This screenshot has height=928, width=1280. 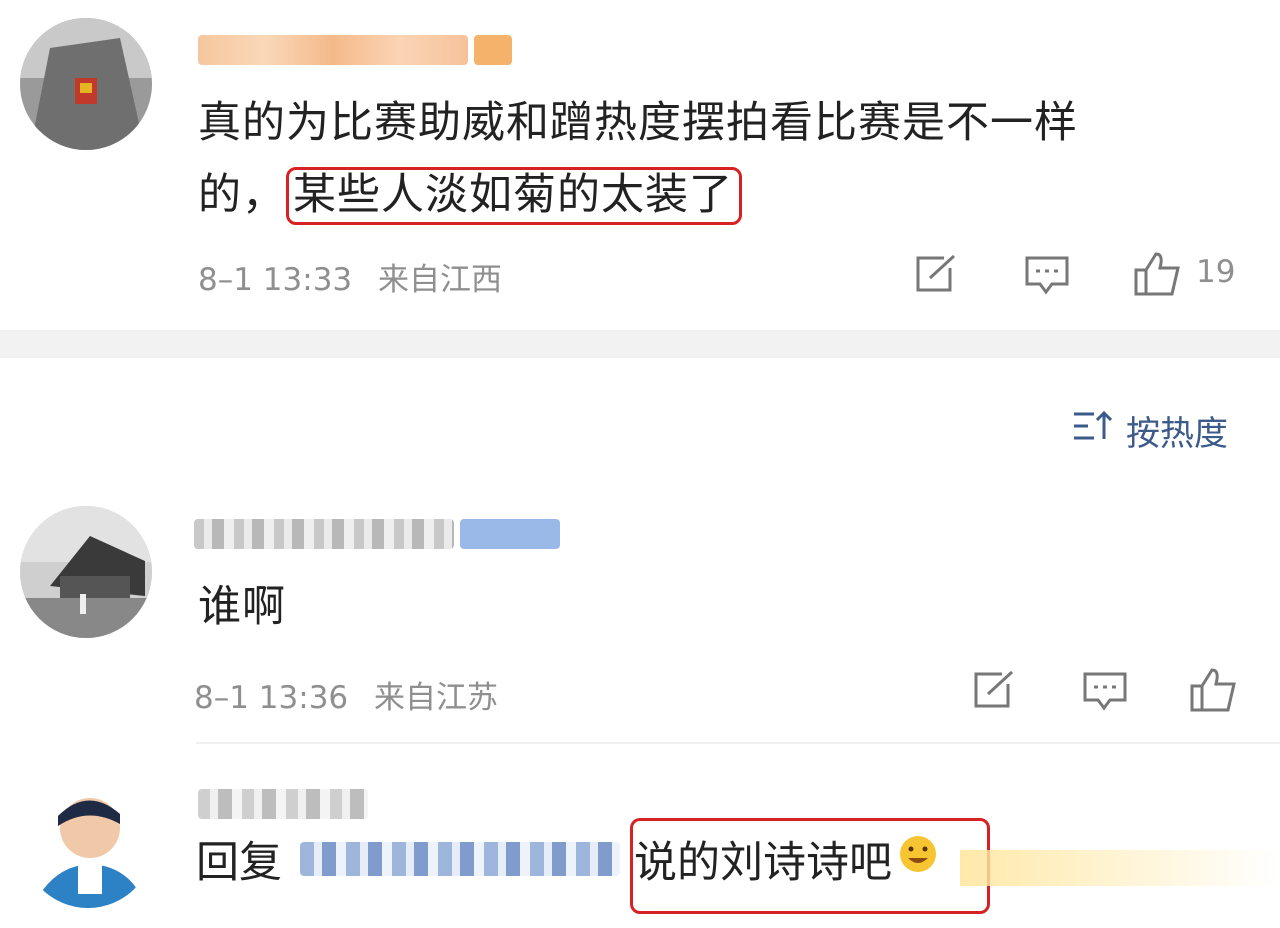 I want to click on mention-blurred, so click(x=460, y=859).